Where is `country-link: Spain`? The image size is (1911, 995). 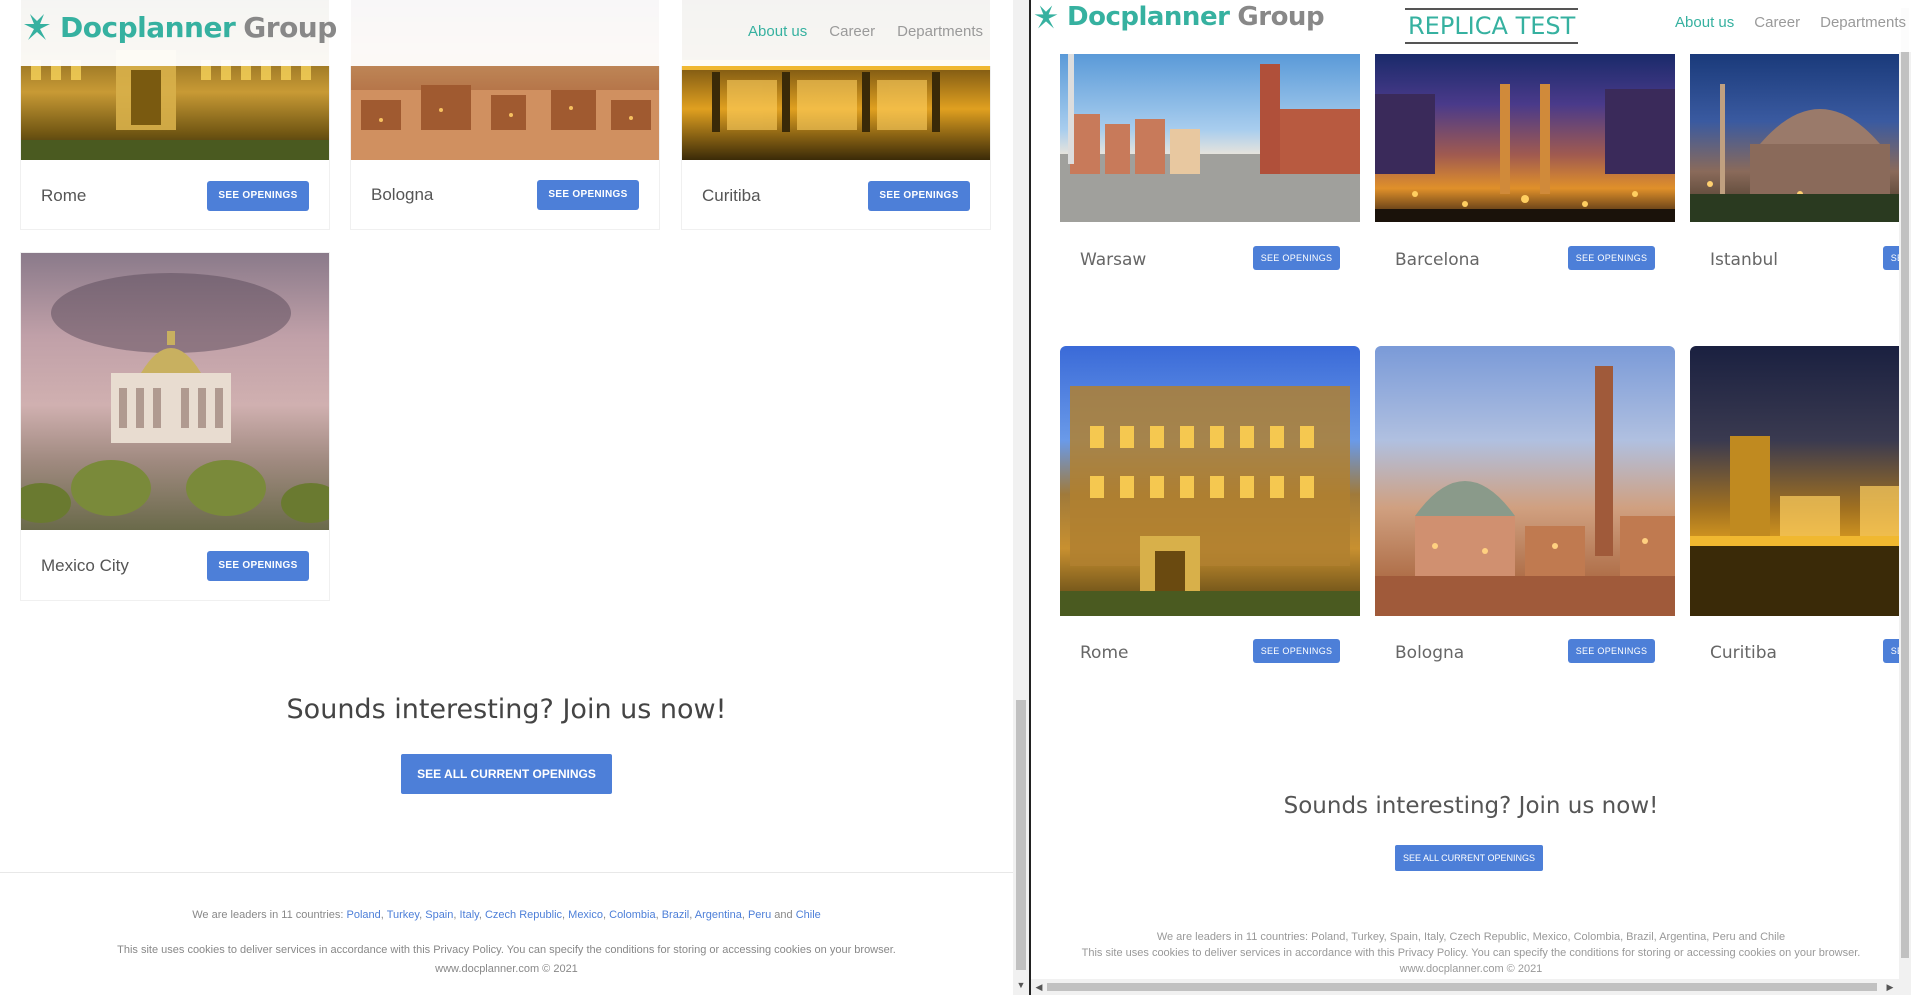 country-link: Spain is located at coordinates (439, 915).